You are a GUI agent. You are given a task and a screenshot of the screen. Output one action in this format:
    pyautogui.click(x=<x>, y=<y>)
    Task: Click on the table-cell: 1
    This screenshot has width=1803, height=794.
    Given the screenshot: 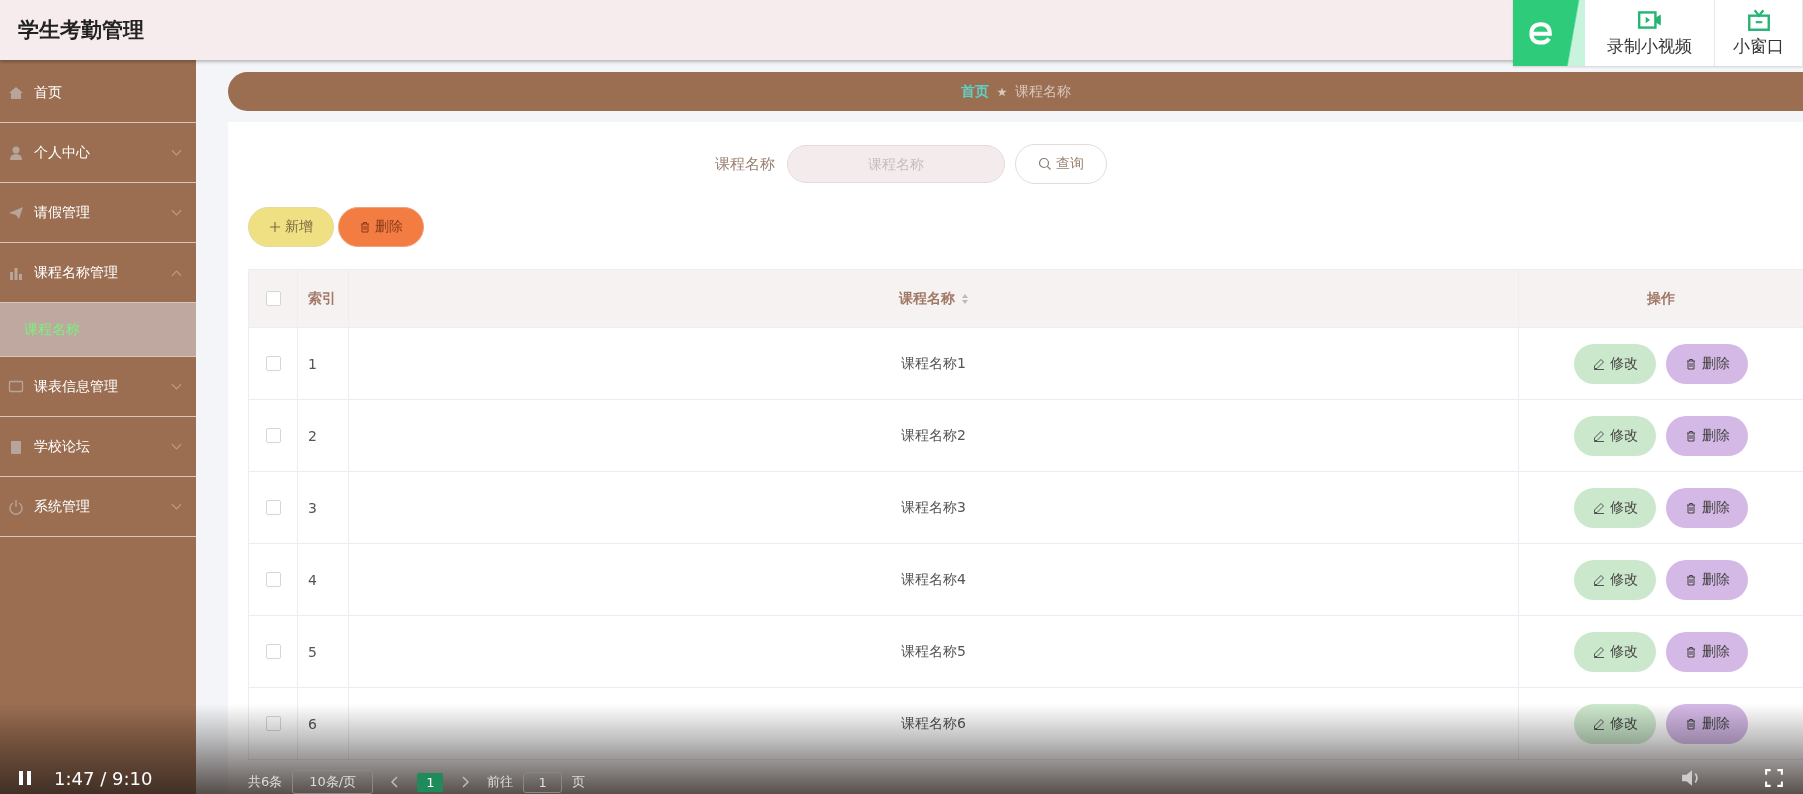 What is the action you would take?
    pyautogui.click(x=312, y=363)
    